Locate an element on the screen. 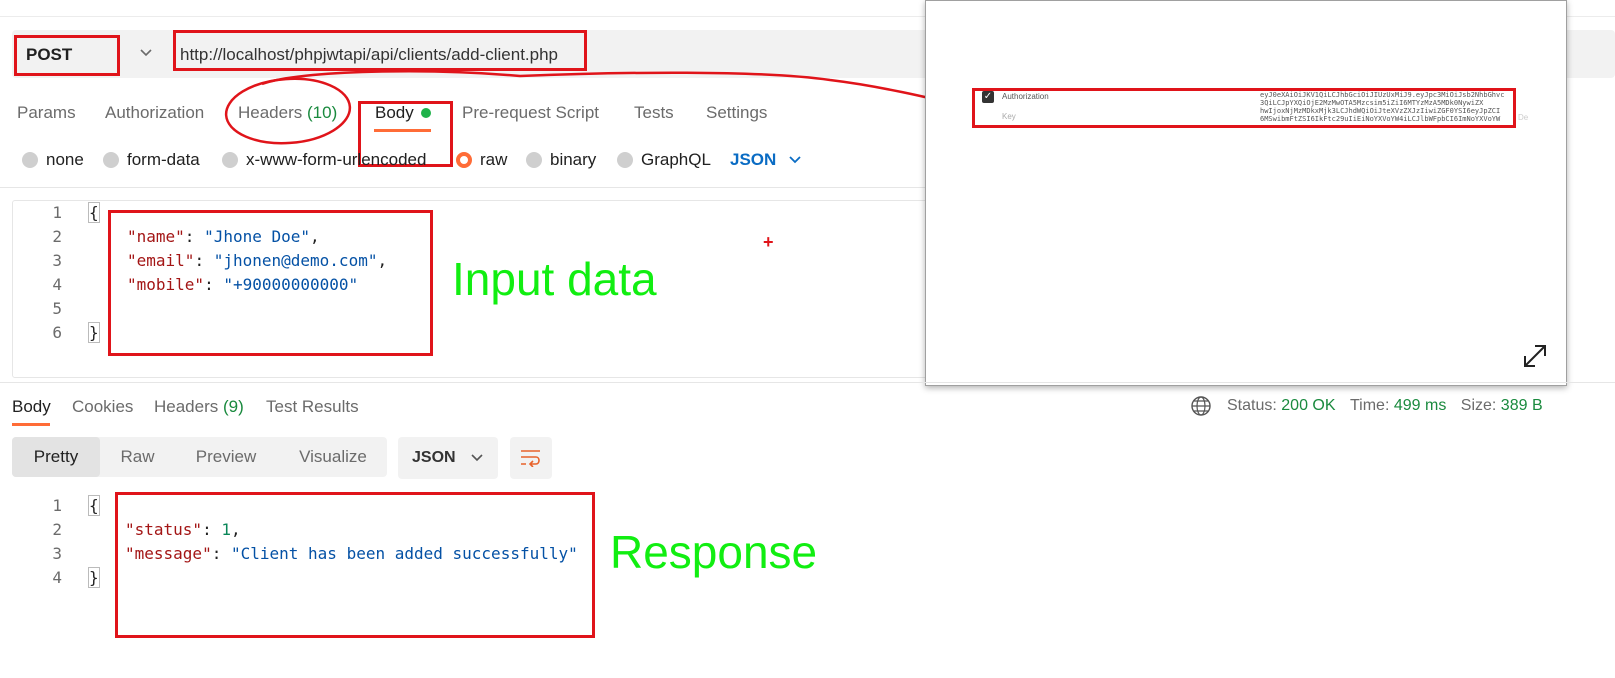  line-number: 5 is located at coordinates (57, 308).